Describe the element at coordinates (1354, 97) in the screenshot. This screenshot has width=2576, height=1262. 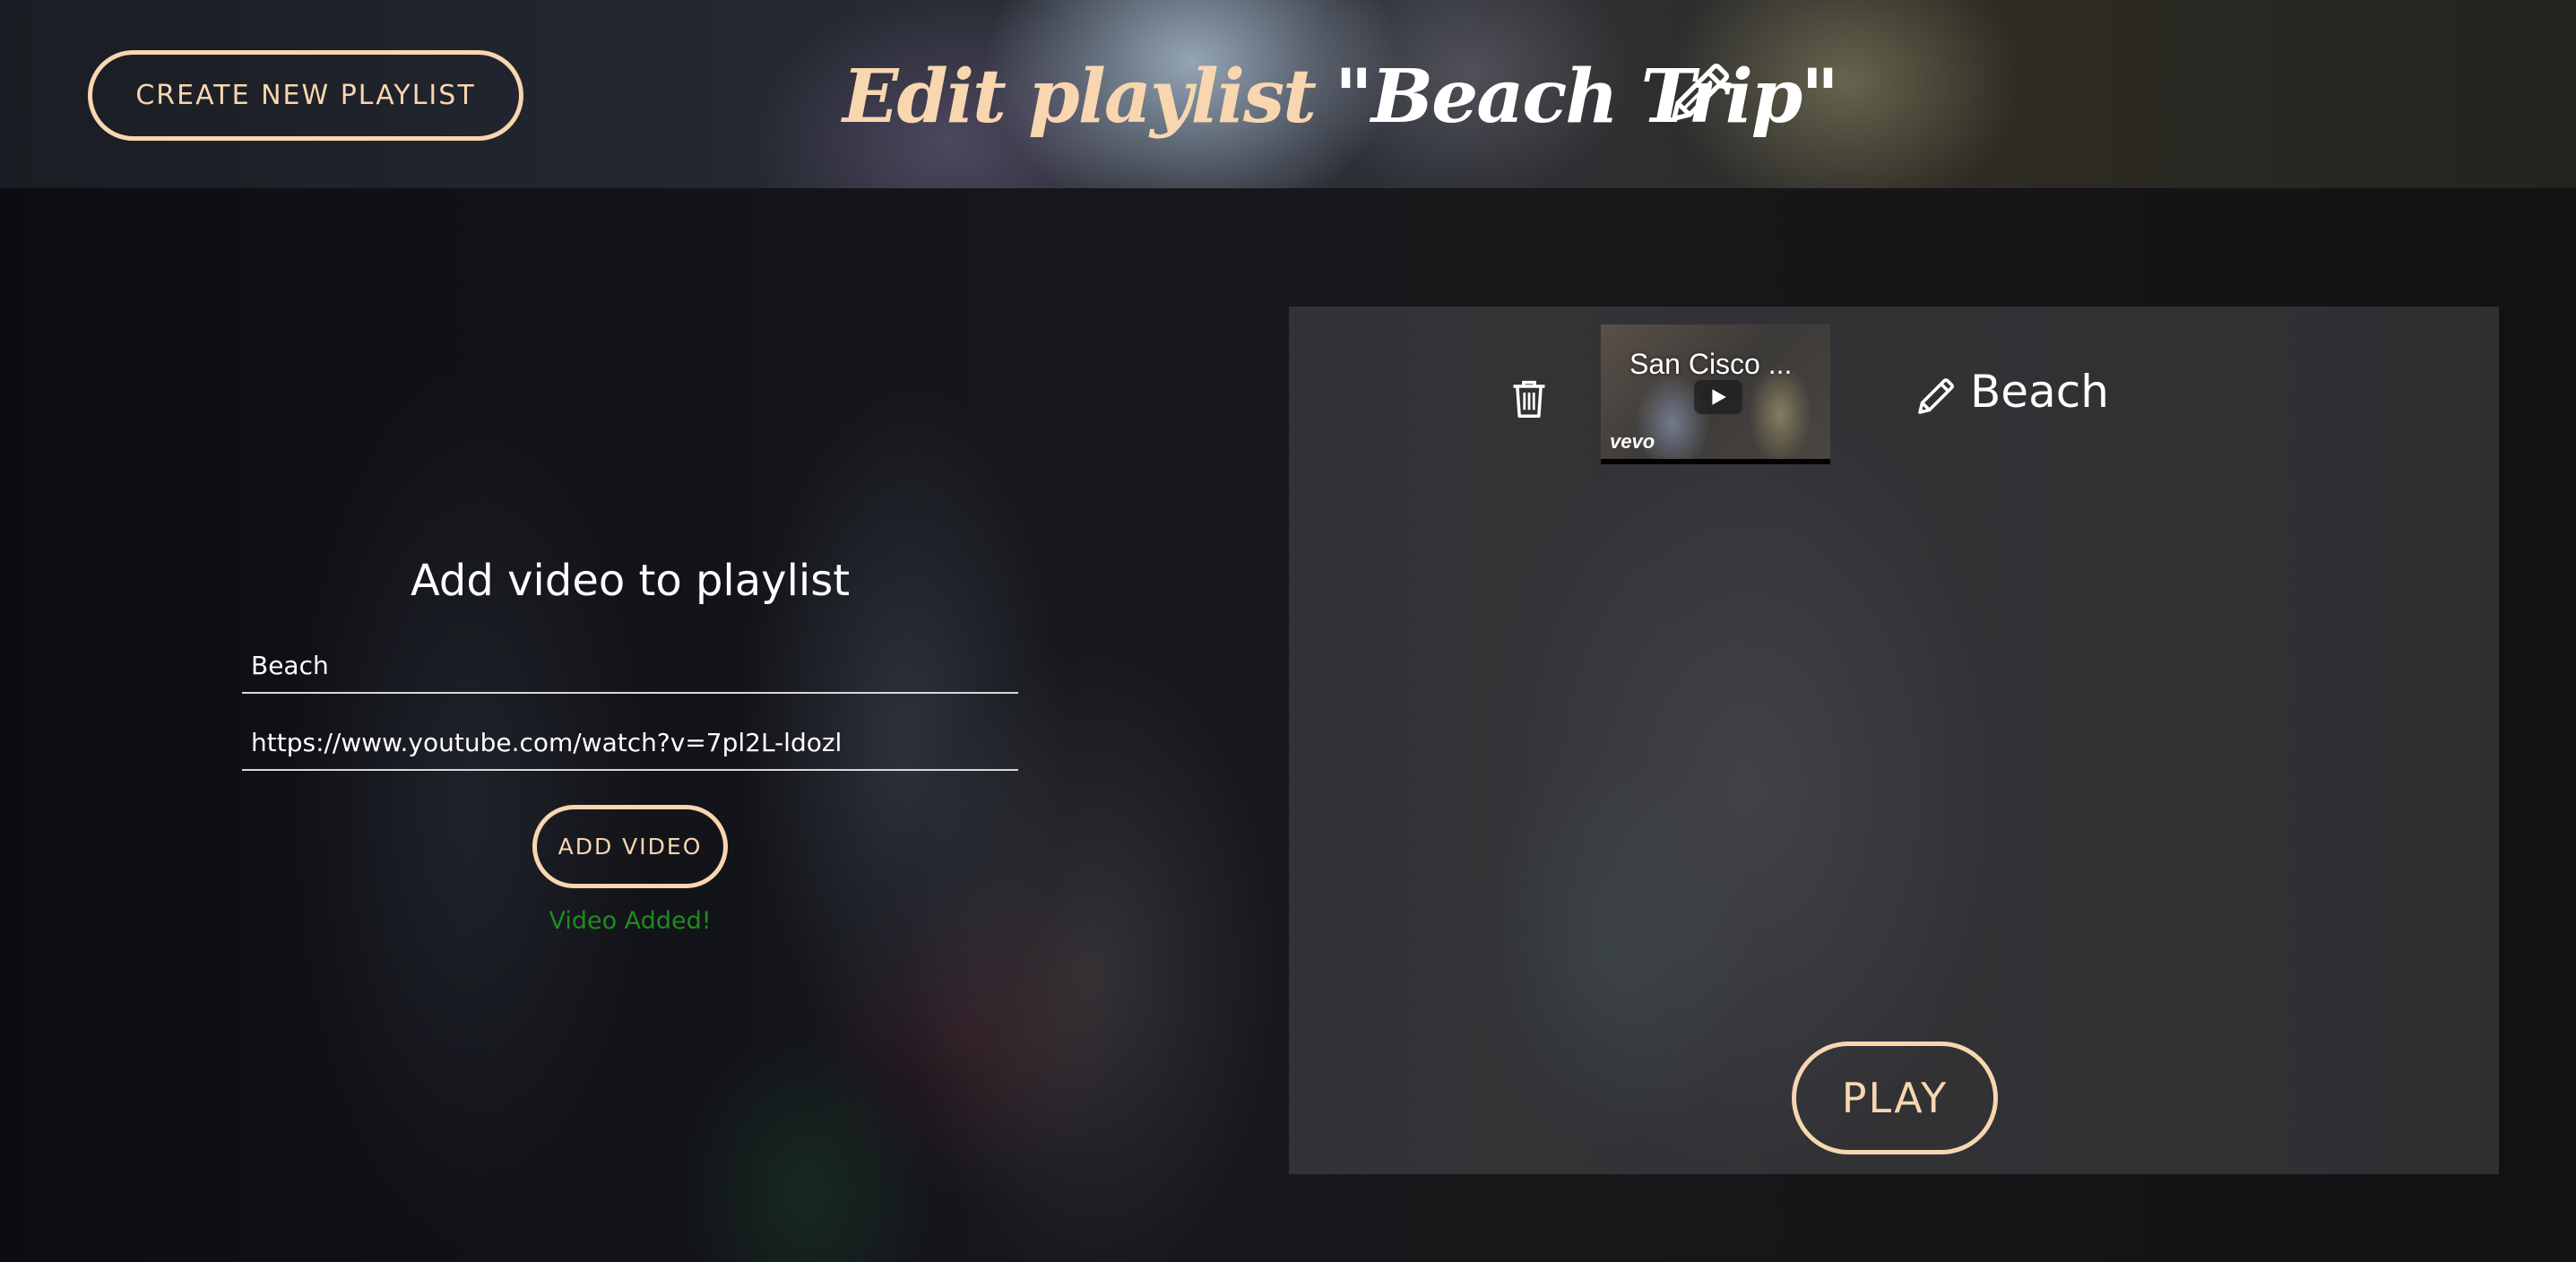
I see `title-quote-open: "` at that location.